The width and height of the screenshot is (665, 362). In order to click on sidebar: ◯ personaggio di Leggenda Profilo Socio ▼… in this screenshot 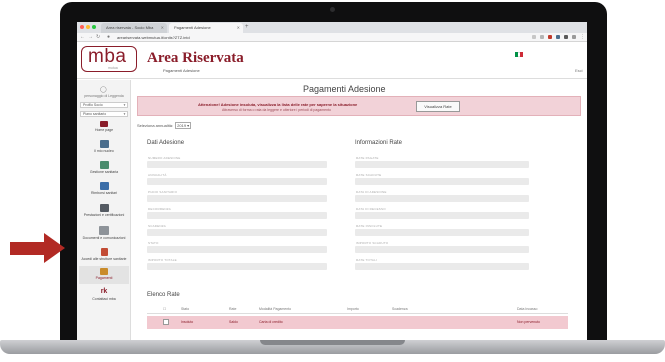, I will do `click(104, 210)`.